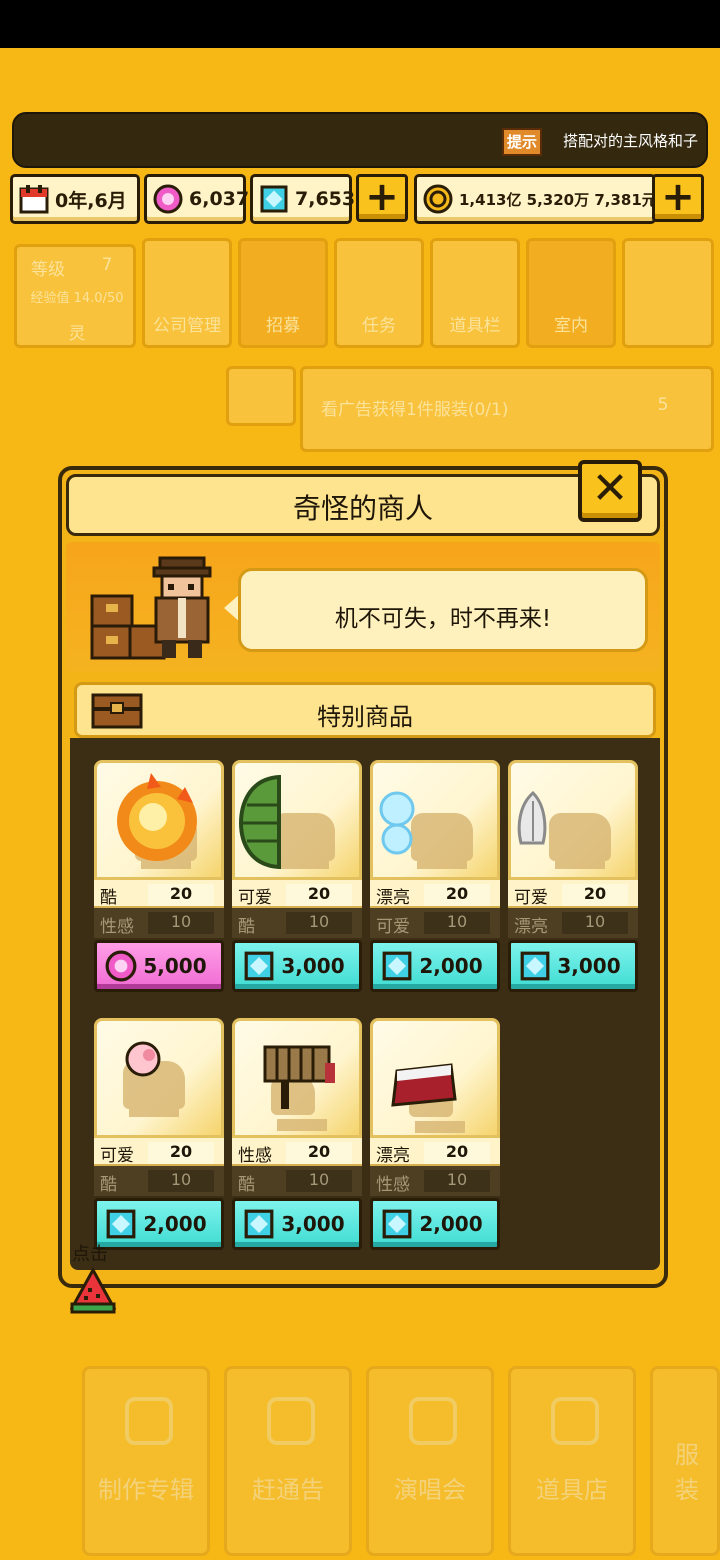 This screenshot has height=1560, width=720. Describe the element at coordinates (75, 296) in the screenshot. I see `bg-level-panel: 等级 7 经验值 14.0/50 灵` at that location.